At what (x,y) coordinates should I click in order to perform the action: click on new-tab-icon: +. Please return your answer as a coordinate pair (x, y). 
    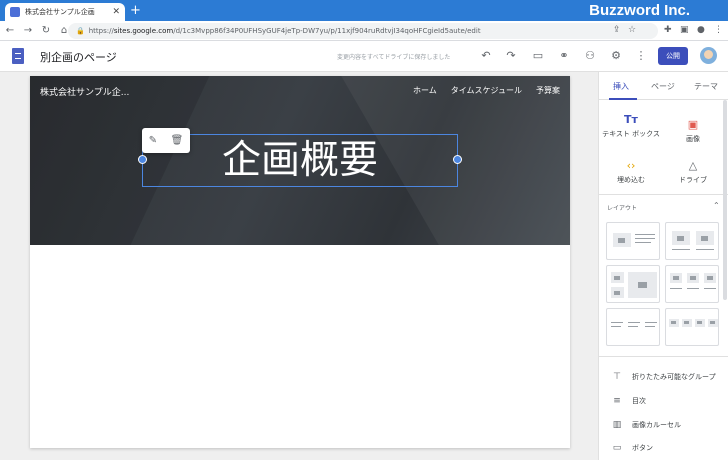
    Looking at the image, I should click on (135, 10).